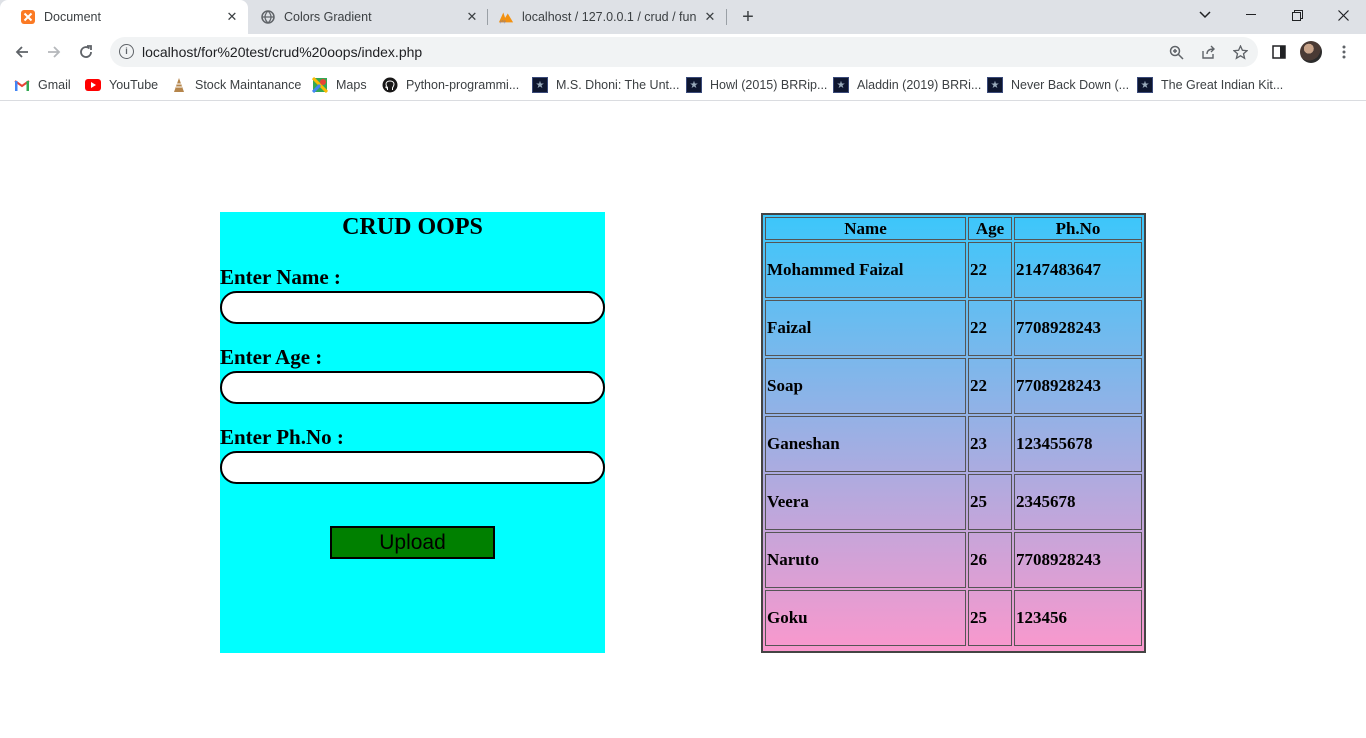 This screenshot has width=1366, height=738. I want to click on bookmark-star-icon, so click(1240, 52).